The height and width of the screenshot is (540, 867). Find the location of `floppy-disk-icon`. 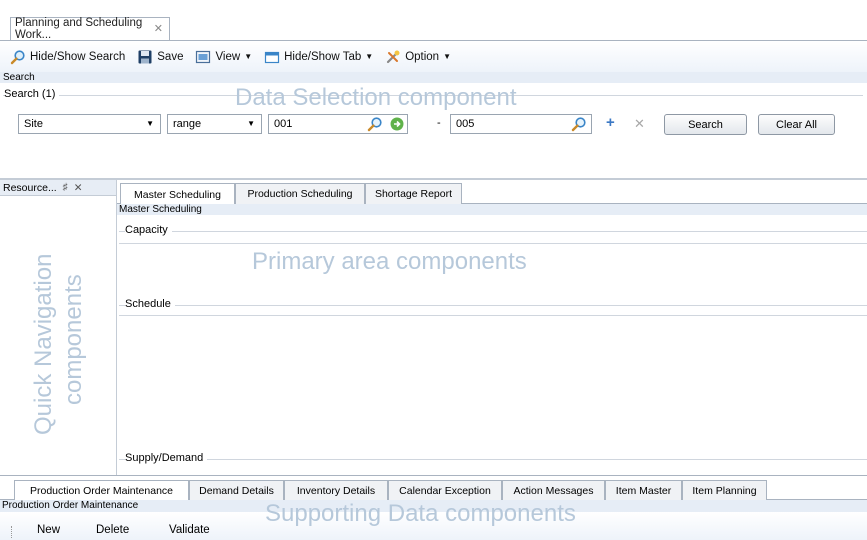

floppy-disk-icon is located at coordinates (145, 57).